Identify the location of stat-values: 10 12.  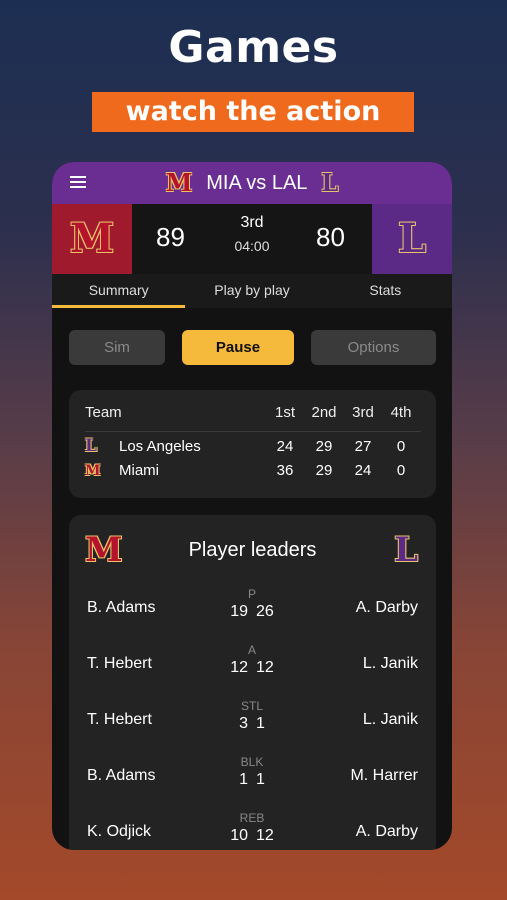
(252, 836).